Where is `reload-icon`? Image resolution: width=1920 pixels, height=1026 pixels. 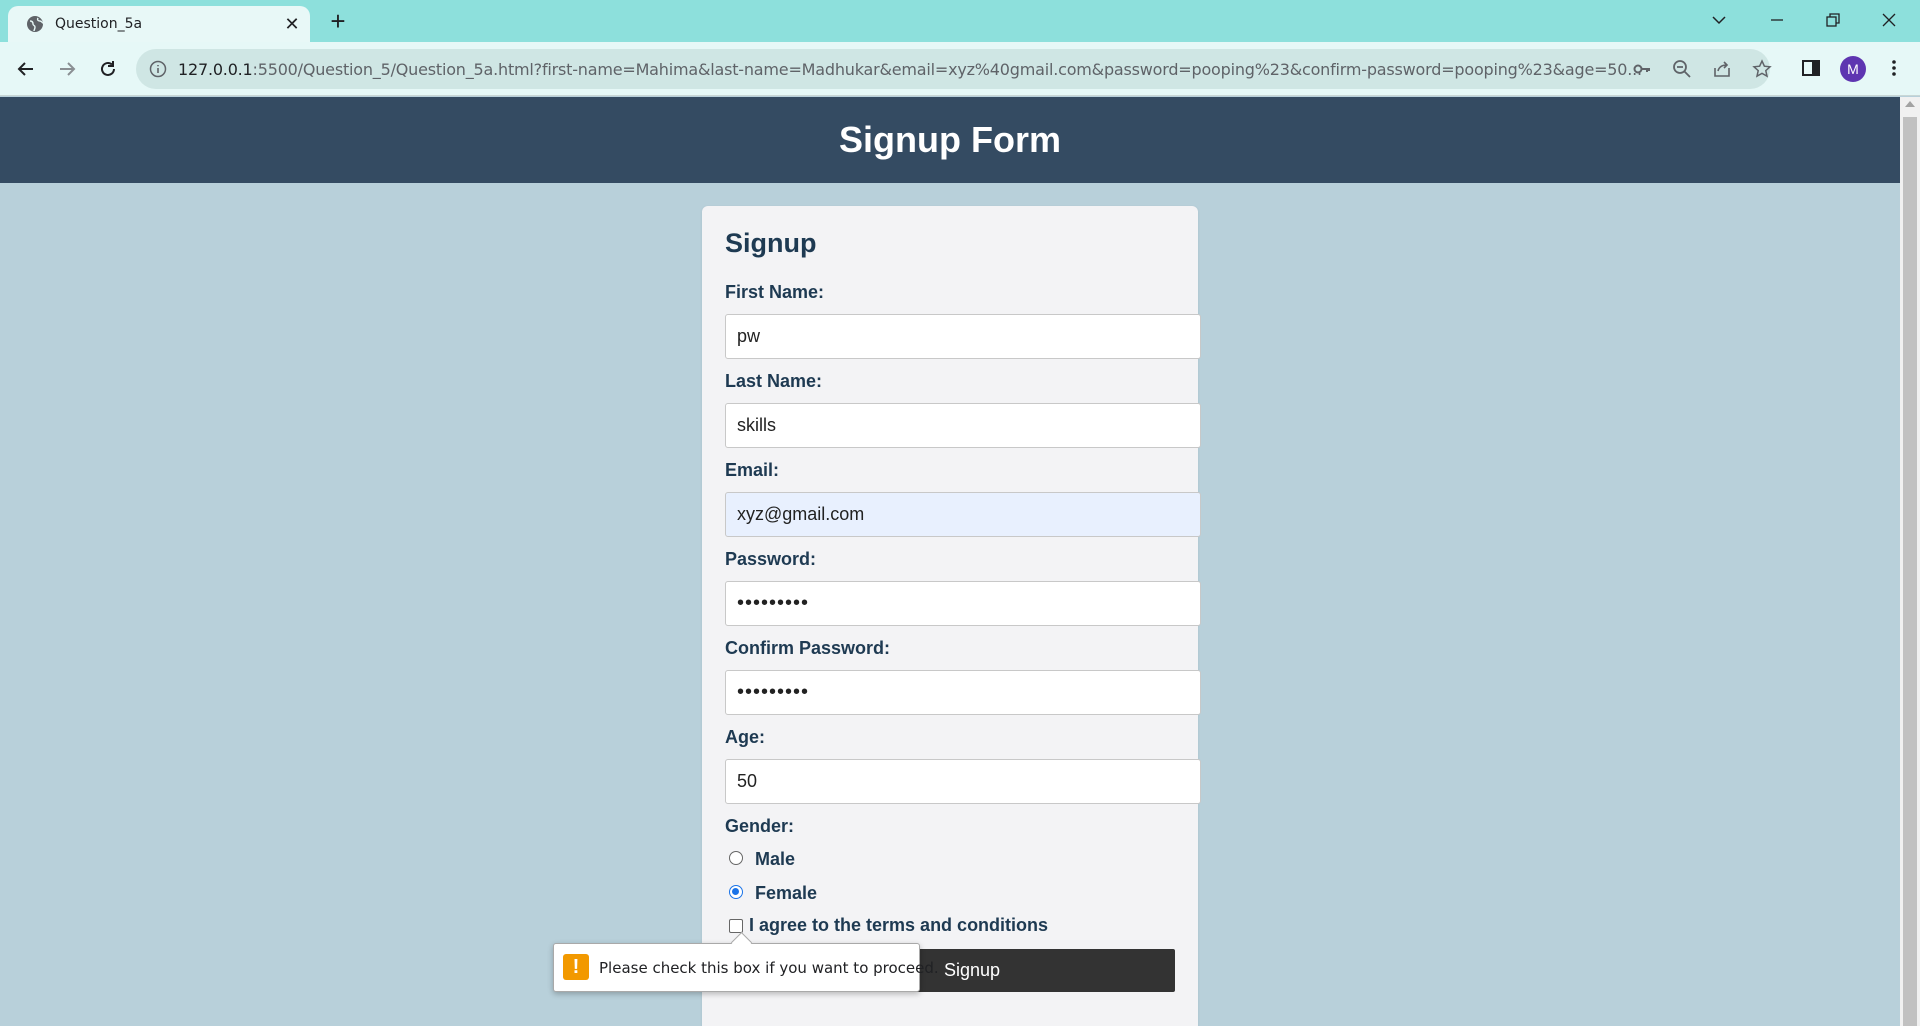
reload-icon is located at coordinates (108, 68).